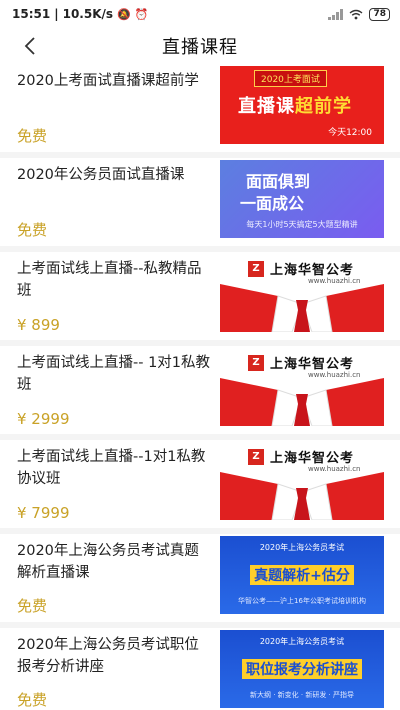  Describe the element at coordinates (31, 14) in the screenshot. I see `status-time: 15:51` at that location.